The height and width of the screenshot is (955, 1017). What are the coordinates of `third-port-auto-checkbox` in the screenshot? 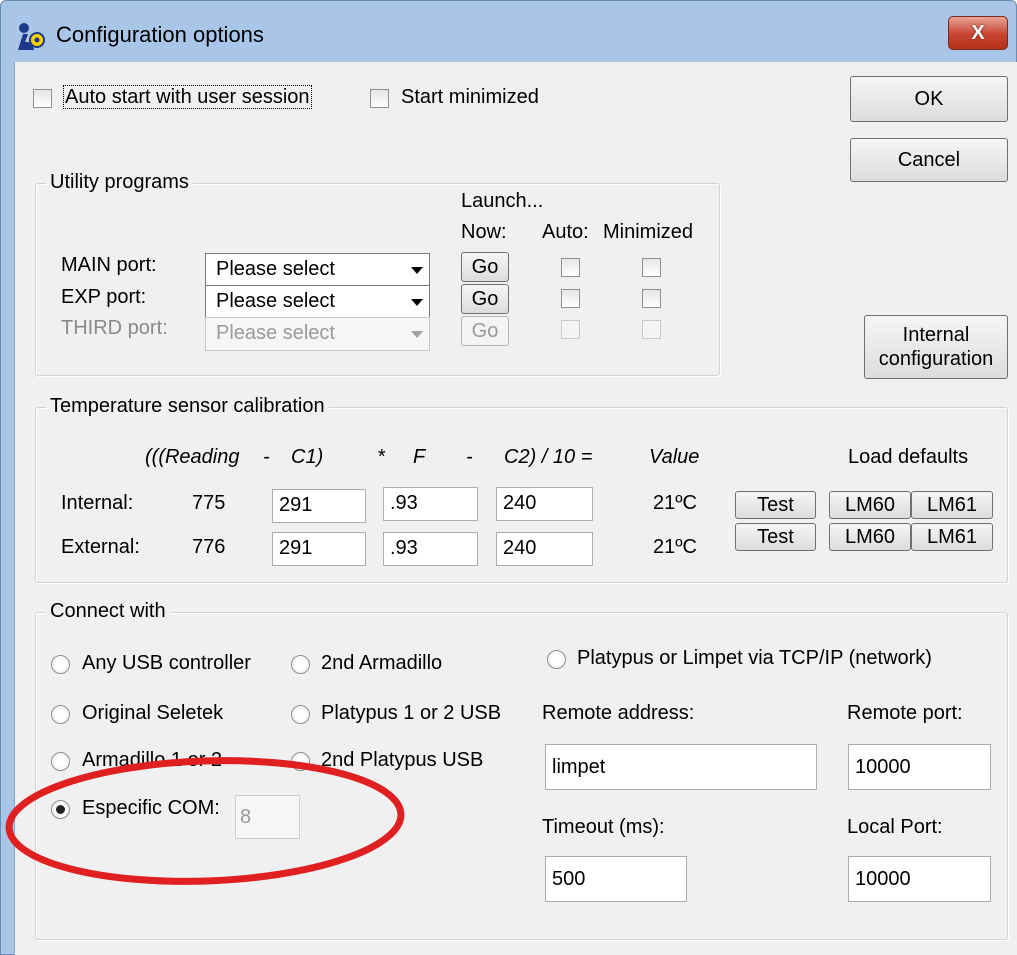 It's located at (570, 329).